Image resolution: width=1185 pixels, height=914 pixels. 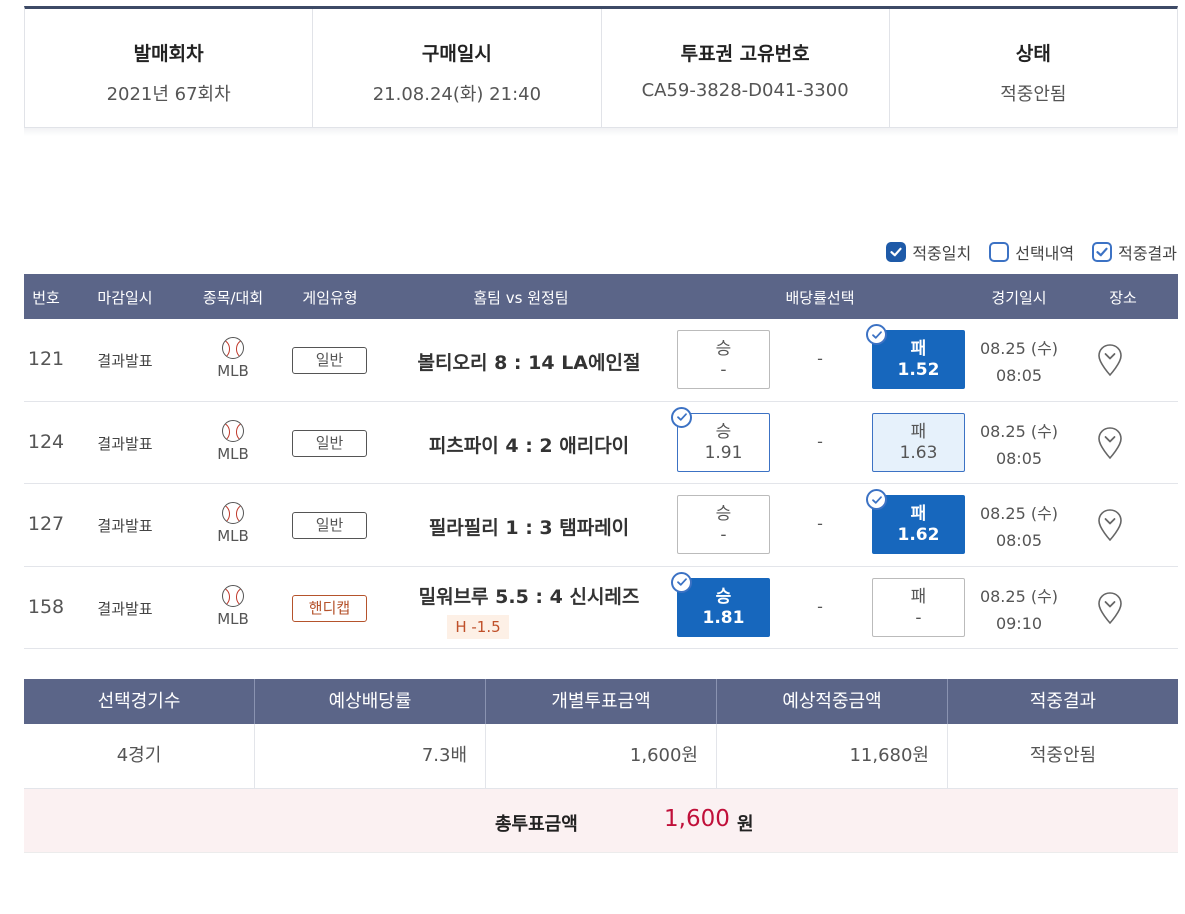 What do you see at coordinates (1033, 68) in the screenshot?
I see `info-status: 상태 적중안됨` at bounding box center [1033, 68].